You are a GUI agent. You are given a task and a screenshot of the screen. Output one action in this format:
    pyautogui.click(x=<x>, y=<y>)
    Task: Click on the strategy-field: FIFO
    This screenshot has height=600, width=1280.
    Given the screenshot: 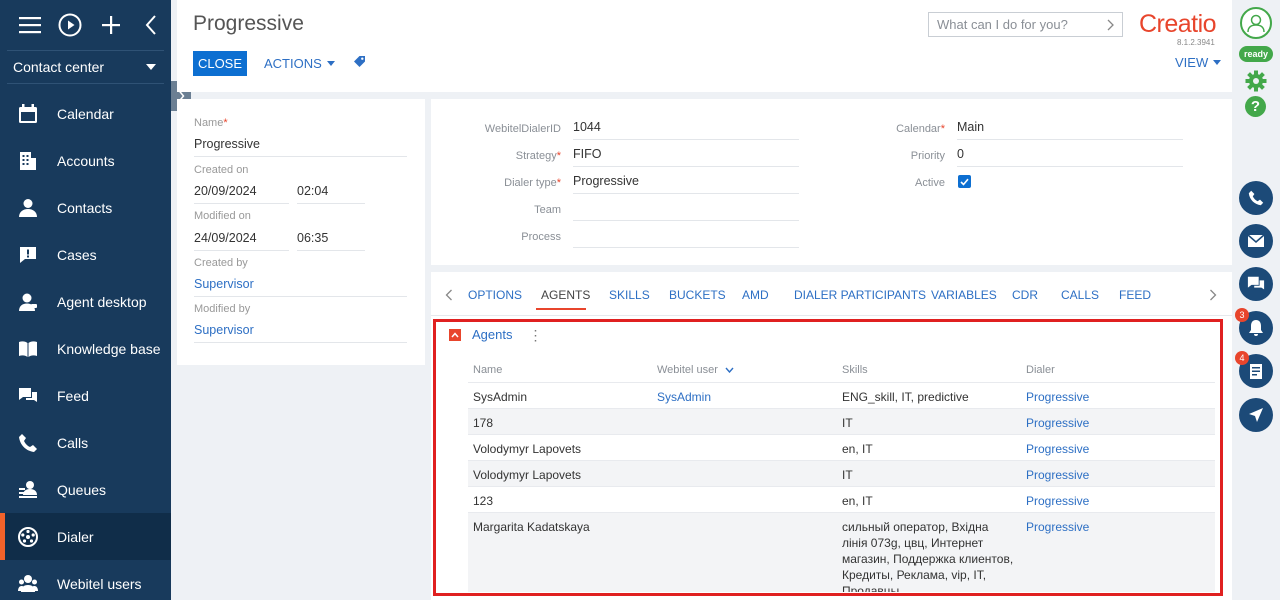 What is the action you would take?
    pyautogui.click(x=686, y=156)
    